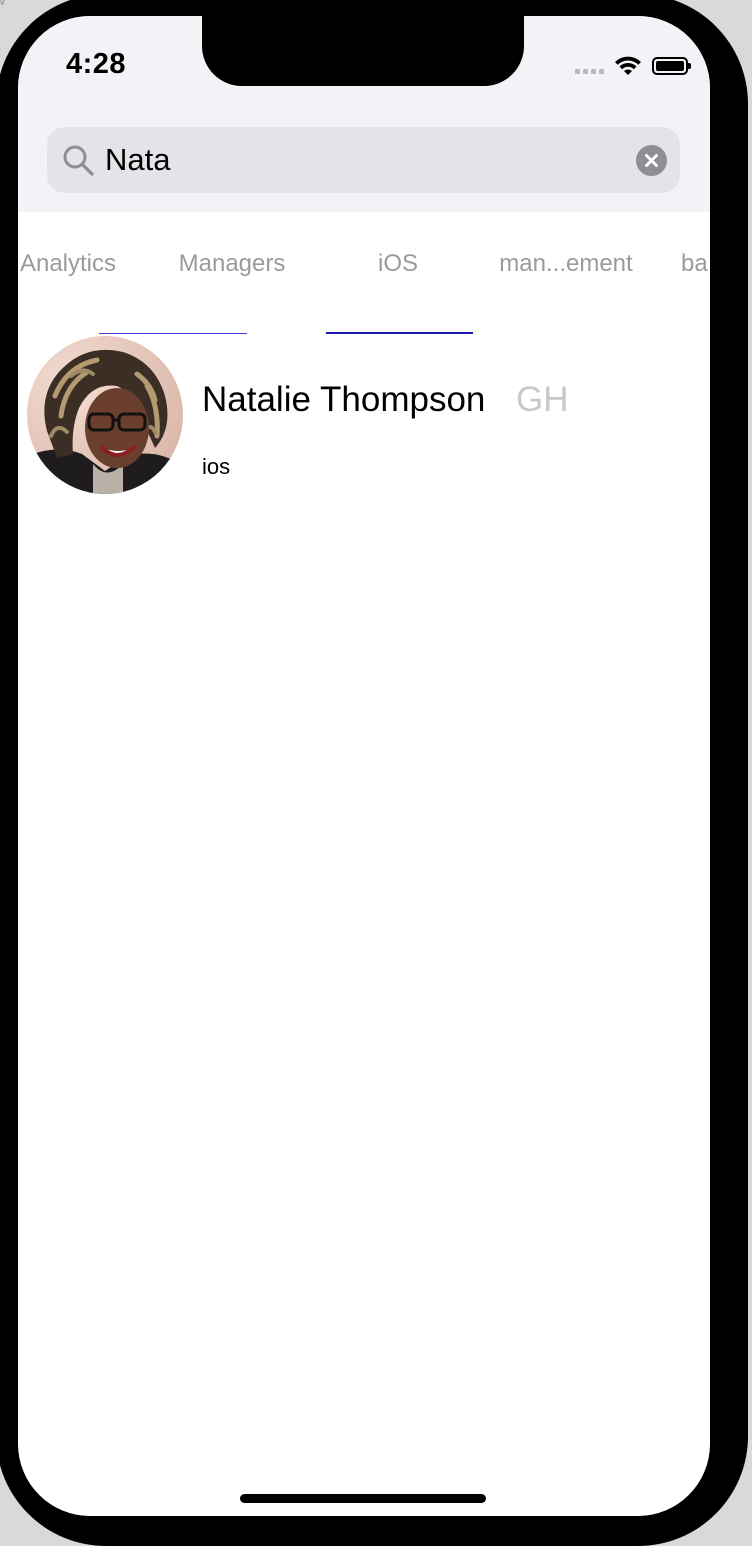  What do you see at coordinates (96, 64) in the screenshot?
I see `status-time: 4:28` at bounding box center [96, 64].